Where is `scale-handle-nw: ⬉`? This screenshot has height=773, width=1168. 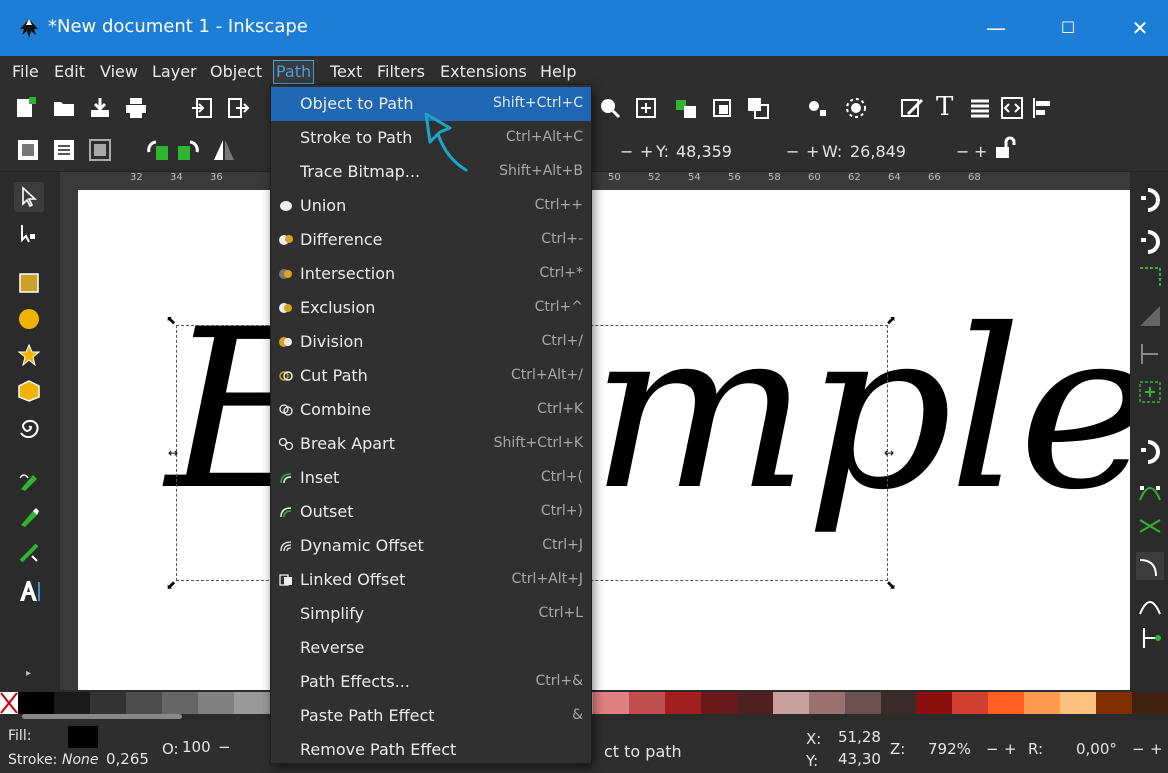 scale-handle-nw: ⬉ is located at coordinates (171, 320).